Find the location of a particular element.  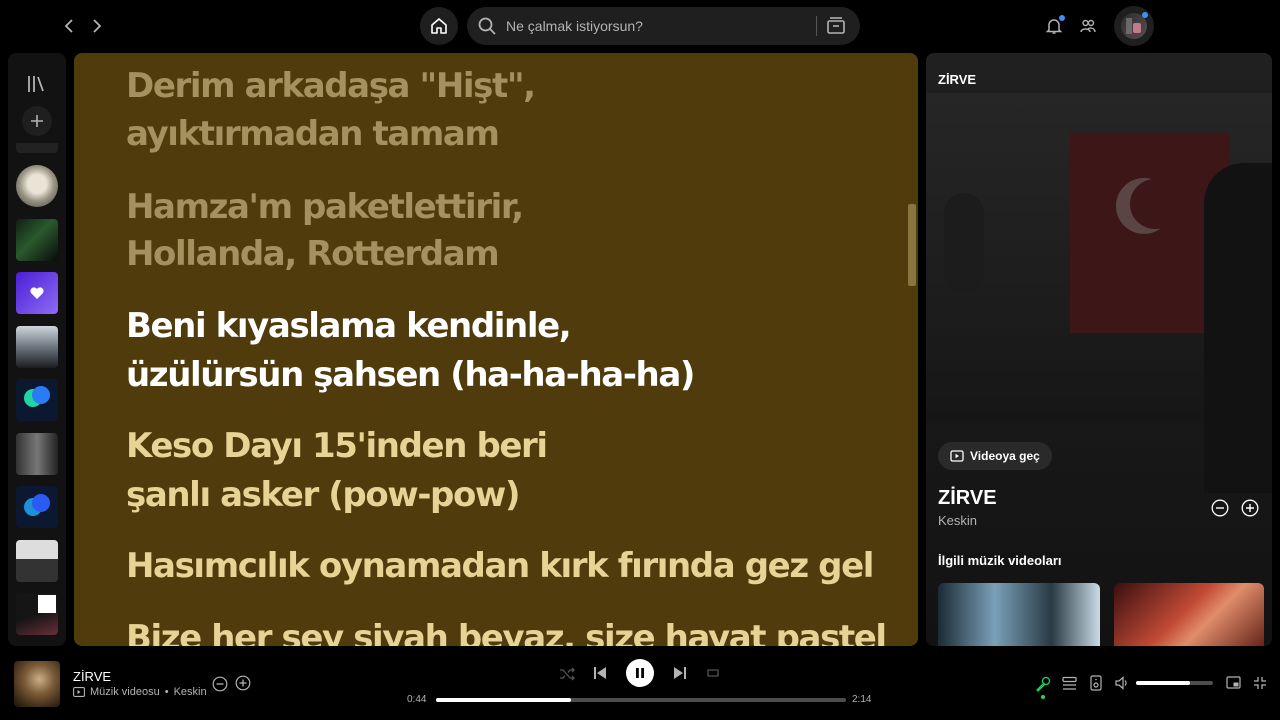

shuffle-button is located at coordinates (567, 674).